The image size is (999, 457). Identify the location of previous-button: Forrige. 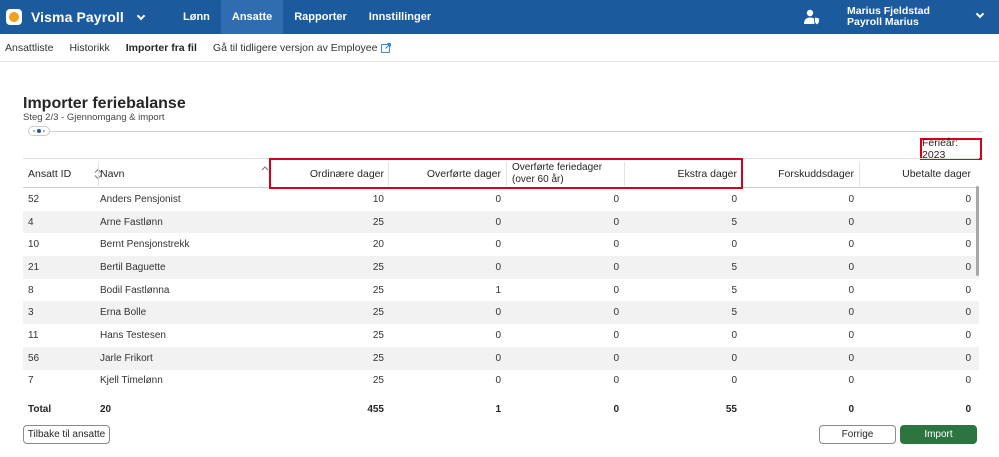
(857, 434).